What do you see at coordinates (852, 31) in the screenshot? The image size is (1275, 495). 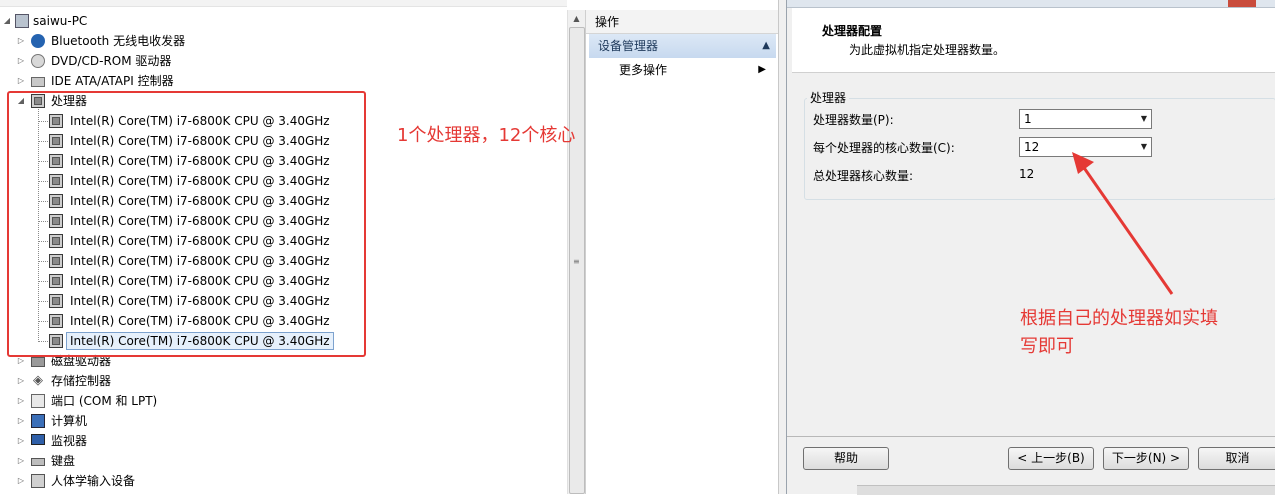 I see `wizard-heading: 处理器配置` at bounding box center [852, 31].